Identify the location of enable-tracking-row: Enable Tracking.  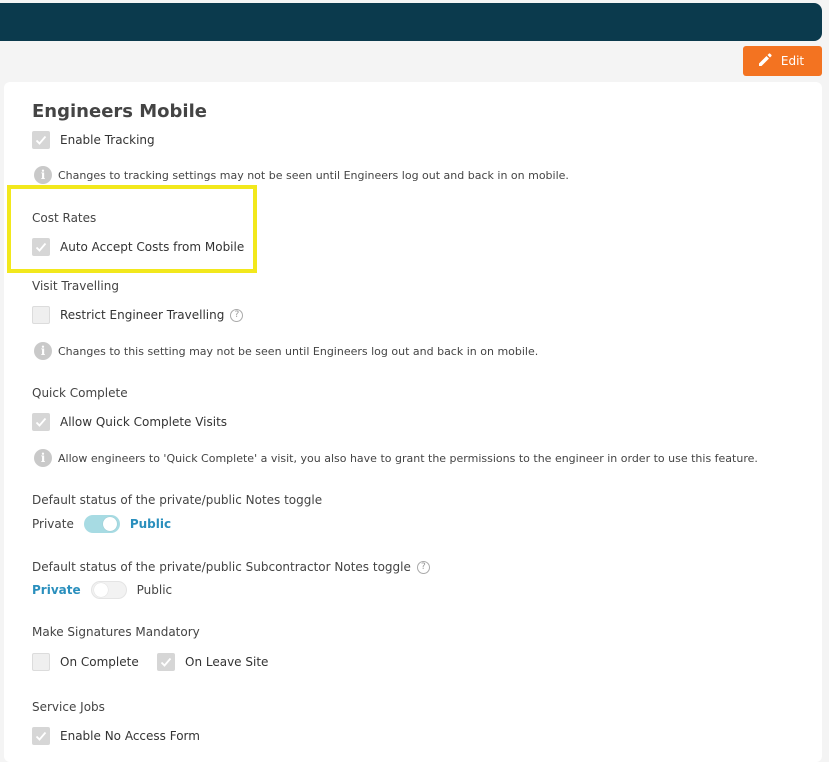
(93, 140).